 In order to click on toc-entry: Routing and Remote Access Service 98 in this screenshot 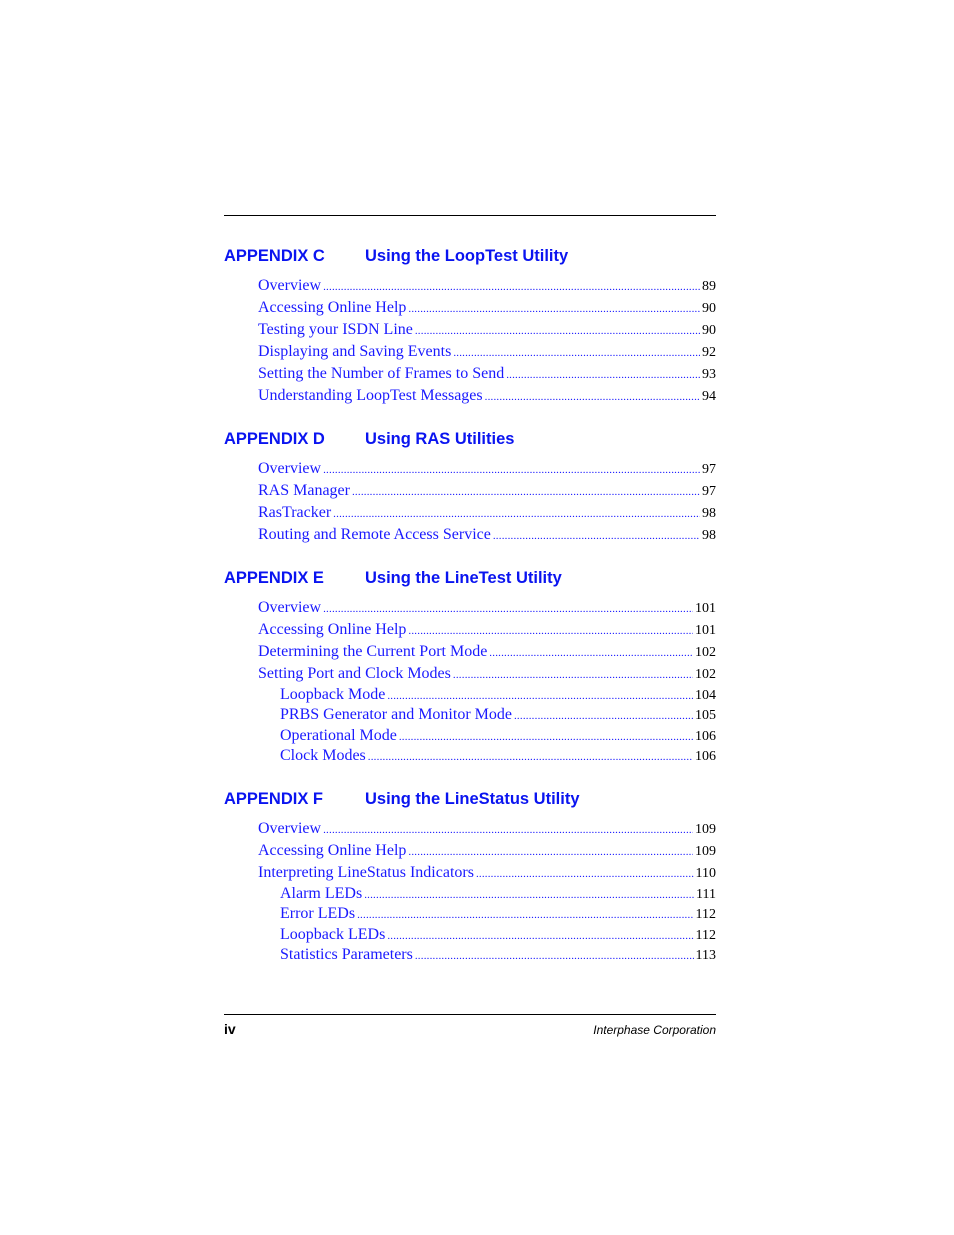, I will do `click(470, 535)`.